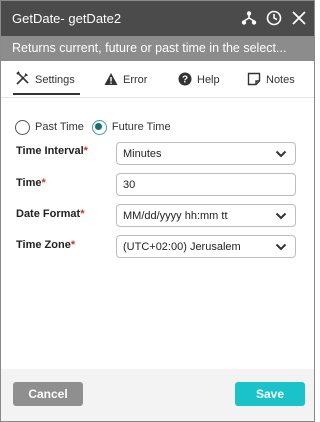 This screenshot has height=422, width=320. What do you see at coordinates (59, 127) in the screenshot?
I see `past-time-label: Past Time` at bounding box center [59, 127].